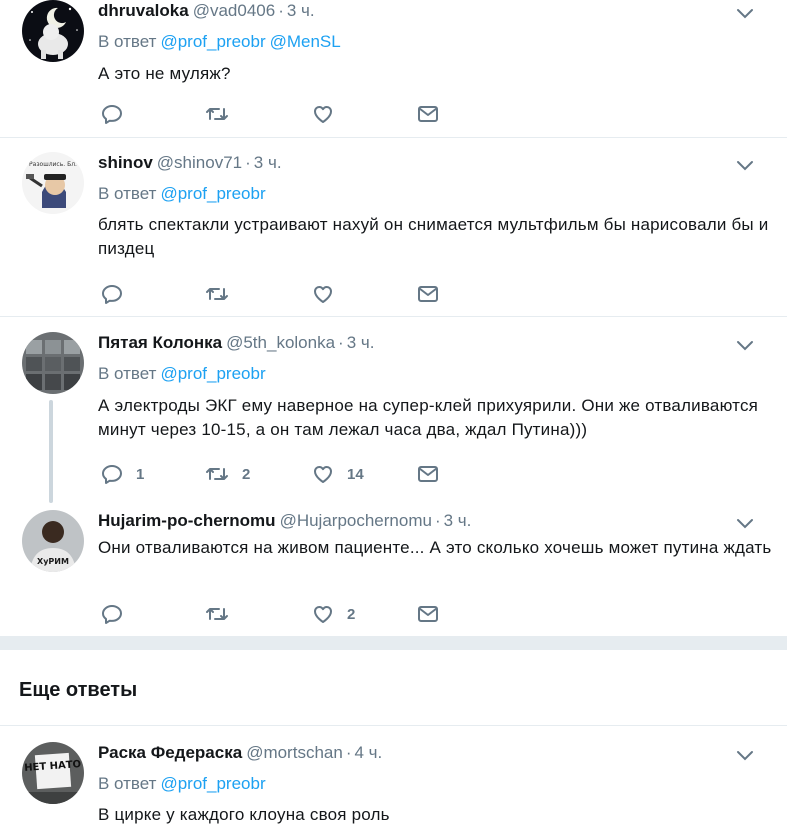  I want to click on tweet-text: В цирке у каждого клоуна своя роль, so click(244, 814).